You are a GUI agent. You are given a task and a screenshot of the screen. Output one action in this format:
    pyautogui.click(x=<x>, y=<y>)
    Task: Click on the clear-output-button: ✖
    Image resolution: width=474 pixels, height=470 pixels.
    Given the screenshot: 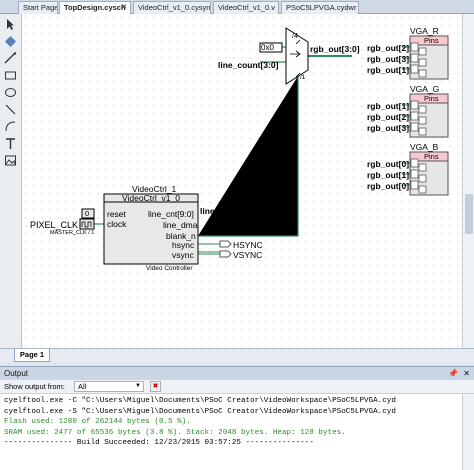 What is the action you would take?
    pyautogui.click(x=155, y=386)
    